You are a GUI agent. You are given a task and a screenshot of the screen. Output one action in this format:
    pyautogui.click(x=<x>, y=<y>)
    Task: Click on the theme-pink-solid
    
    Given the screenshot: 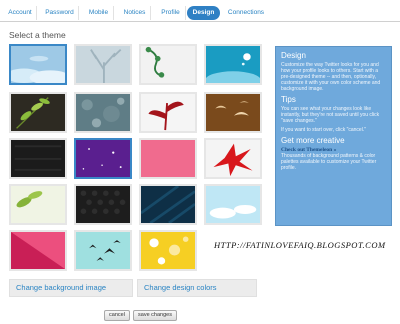 What is the action you would take?
    pyautogui.click(x=168, y=158)
    